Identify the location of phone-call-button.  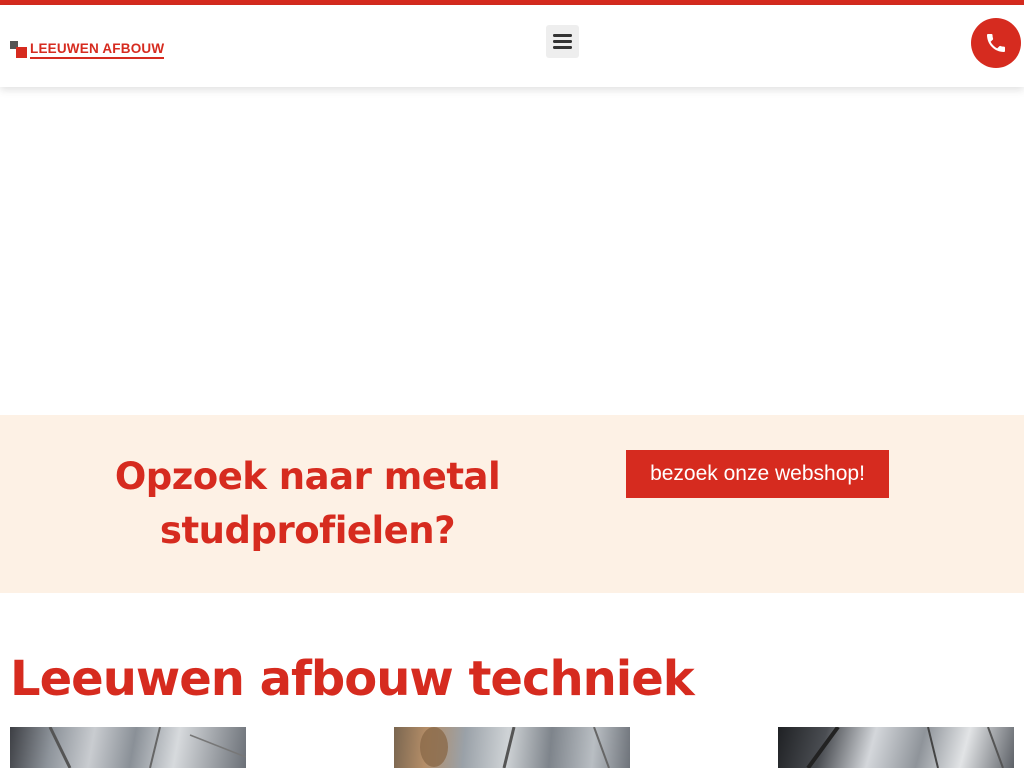
(996, 43).